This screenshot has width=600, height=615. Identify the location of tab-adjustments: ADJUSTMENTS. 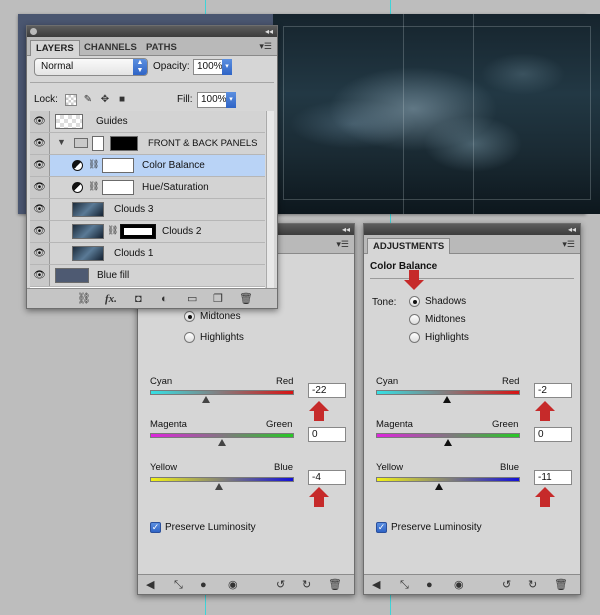
(409, 246).